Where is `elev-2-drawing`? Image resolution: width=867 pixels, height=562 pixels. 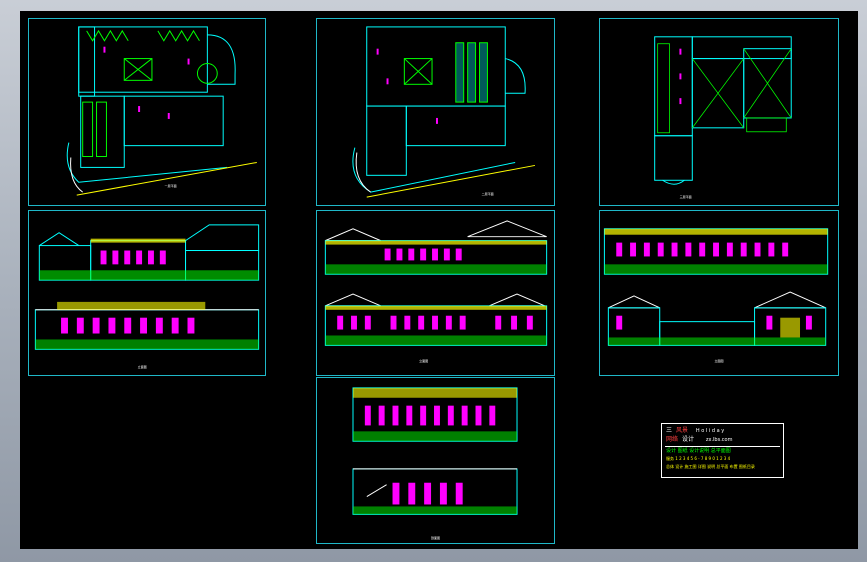 elev-2-drawing is located at coordinates (436, 283).